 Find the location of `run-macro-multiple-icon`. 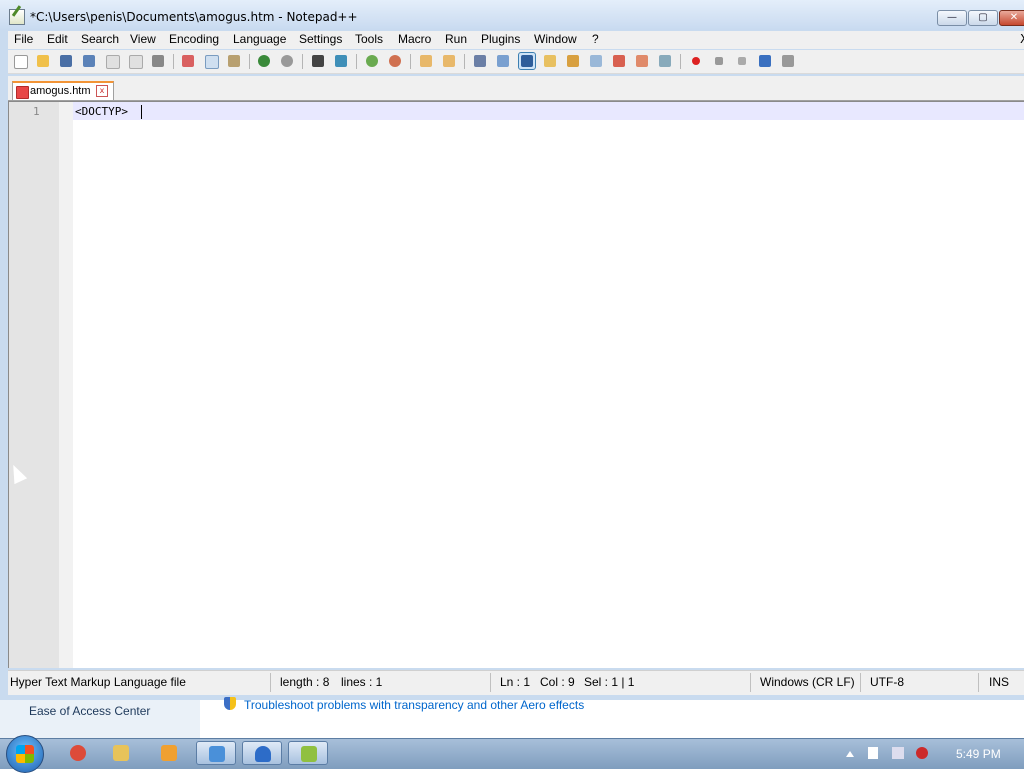

run-macro-multiple-icon is located at coordinates (765, 61).